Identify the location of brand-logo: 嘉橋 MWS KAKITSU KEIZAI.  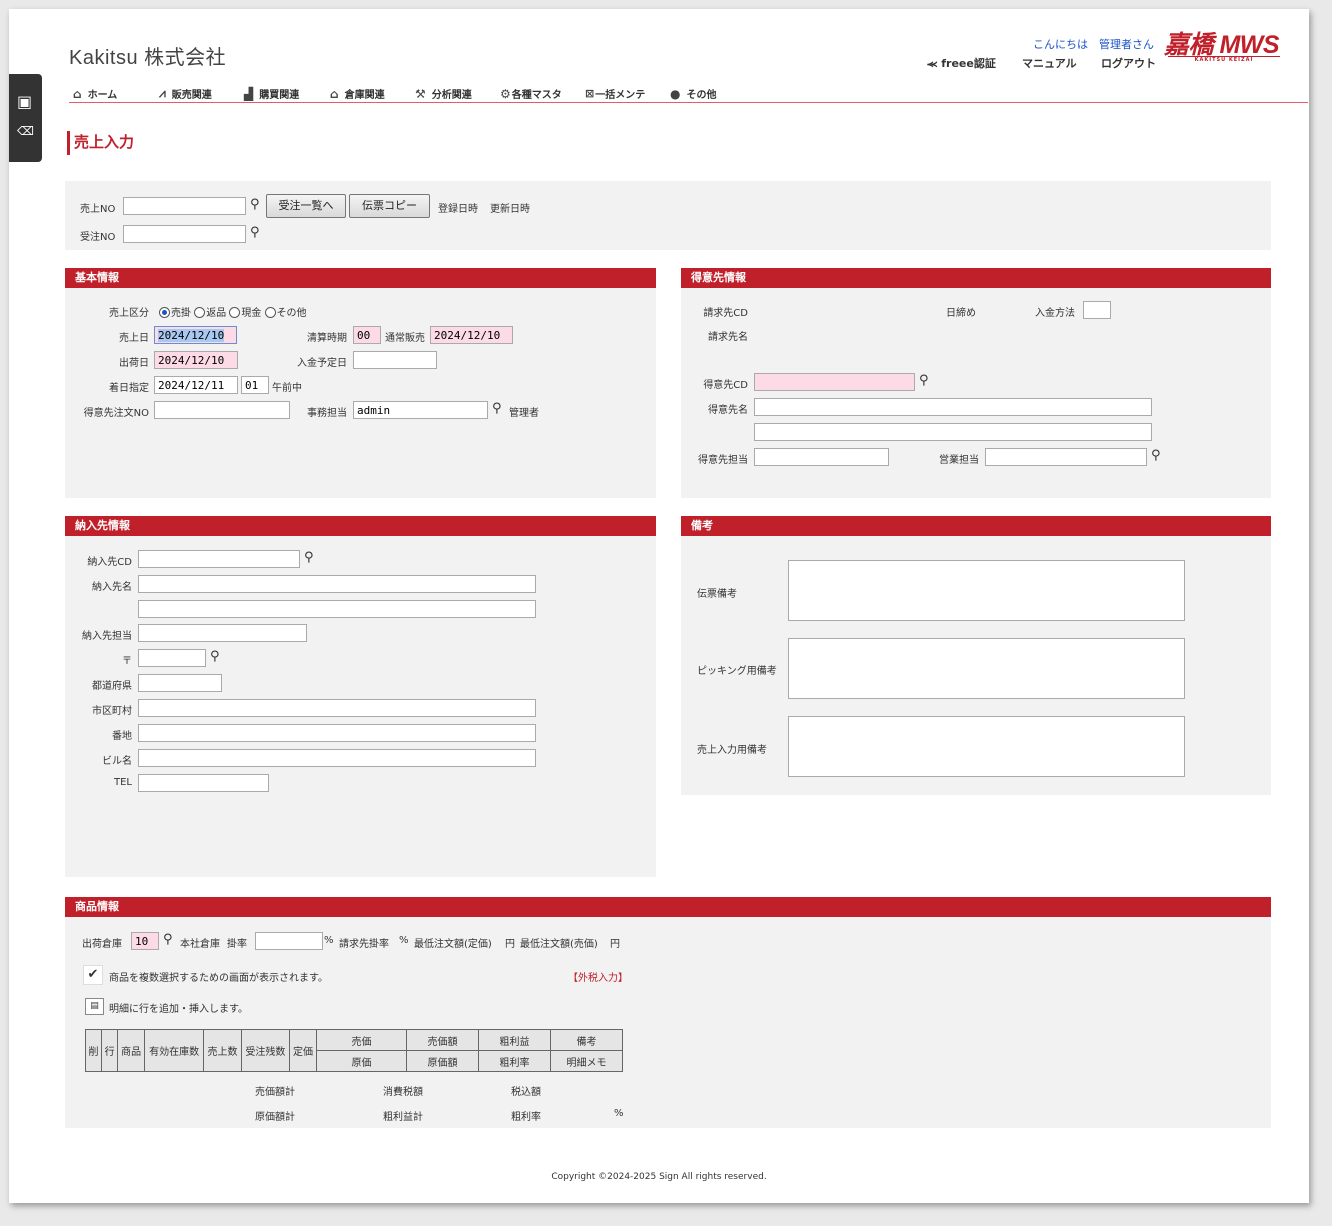
(1223, 50).